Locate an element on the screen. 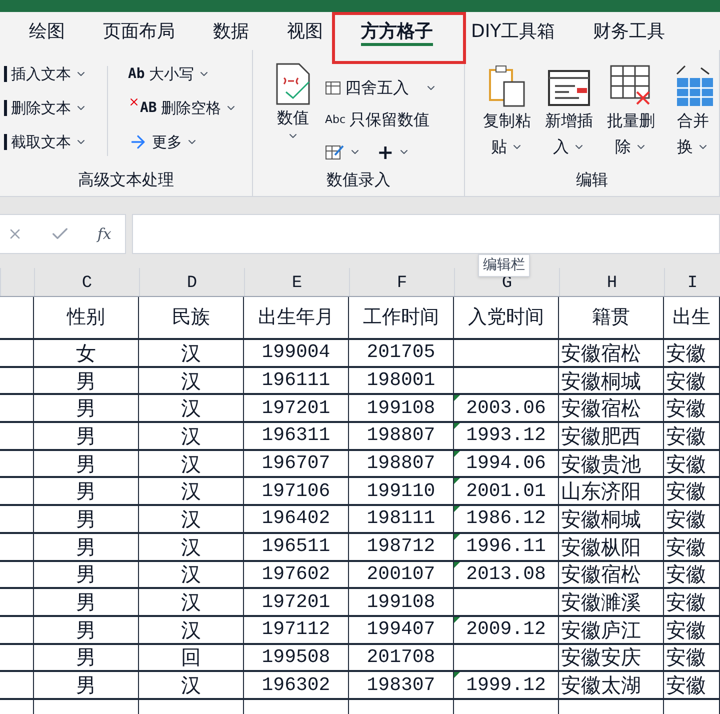  add-dropdown: + is located at coordinates (393, 152).